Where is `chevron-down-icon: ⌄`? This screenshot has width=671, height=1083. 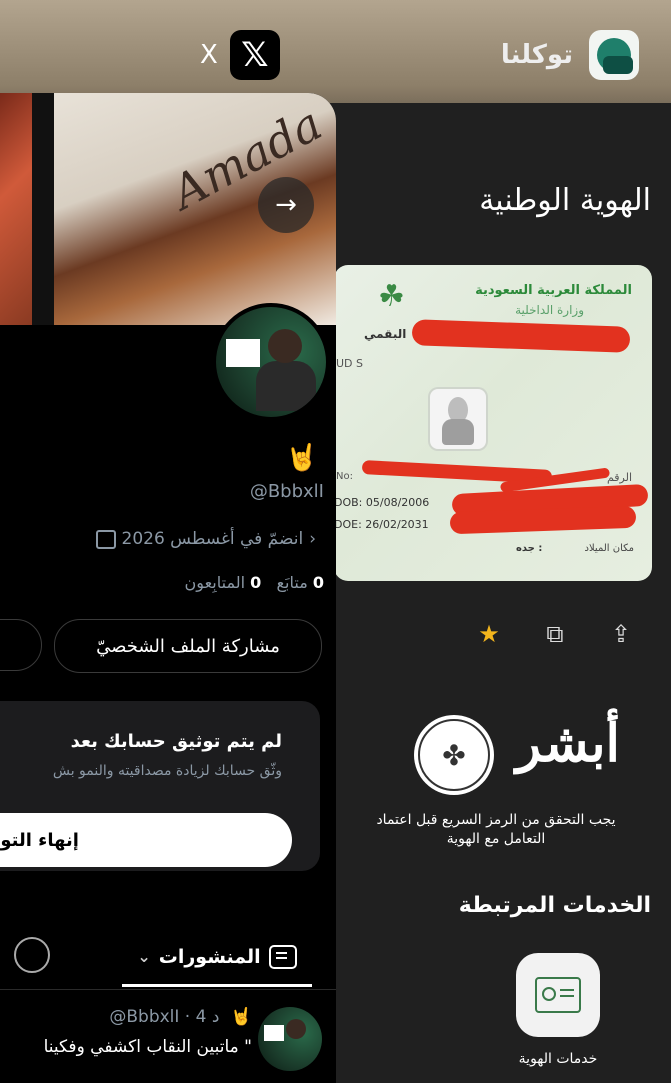 chevron-down-icon: ⌄ is located at coordinates (143, 956).